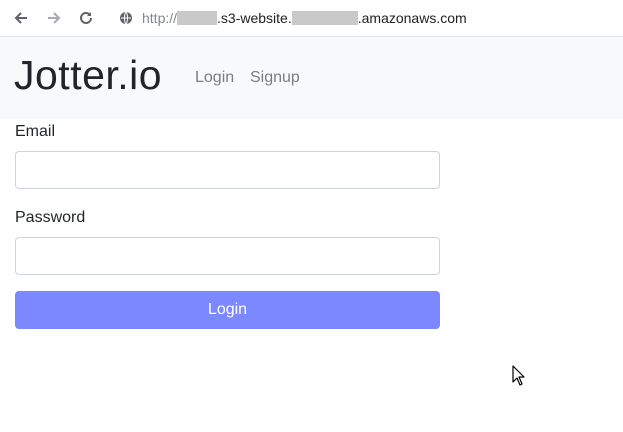  I want to click on arrow-left-icon, so click(20, 18).